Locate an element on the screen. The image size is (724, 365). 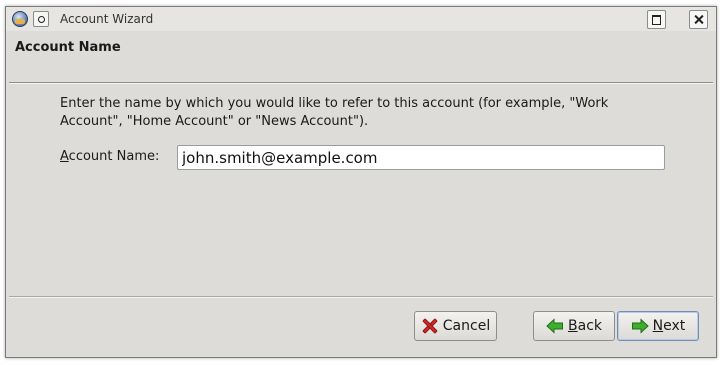
header-divider is located at coordinates (361, 83).